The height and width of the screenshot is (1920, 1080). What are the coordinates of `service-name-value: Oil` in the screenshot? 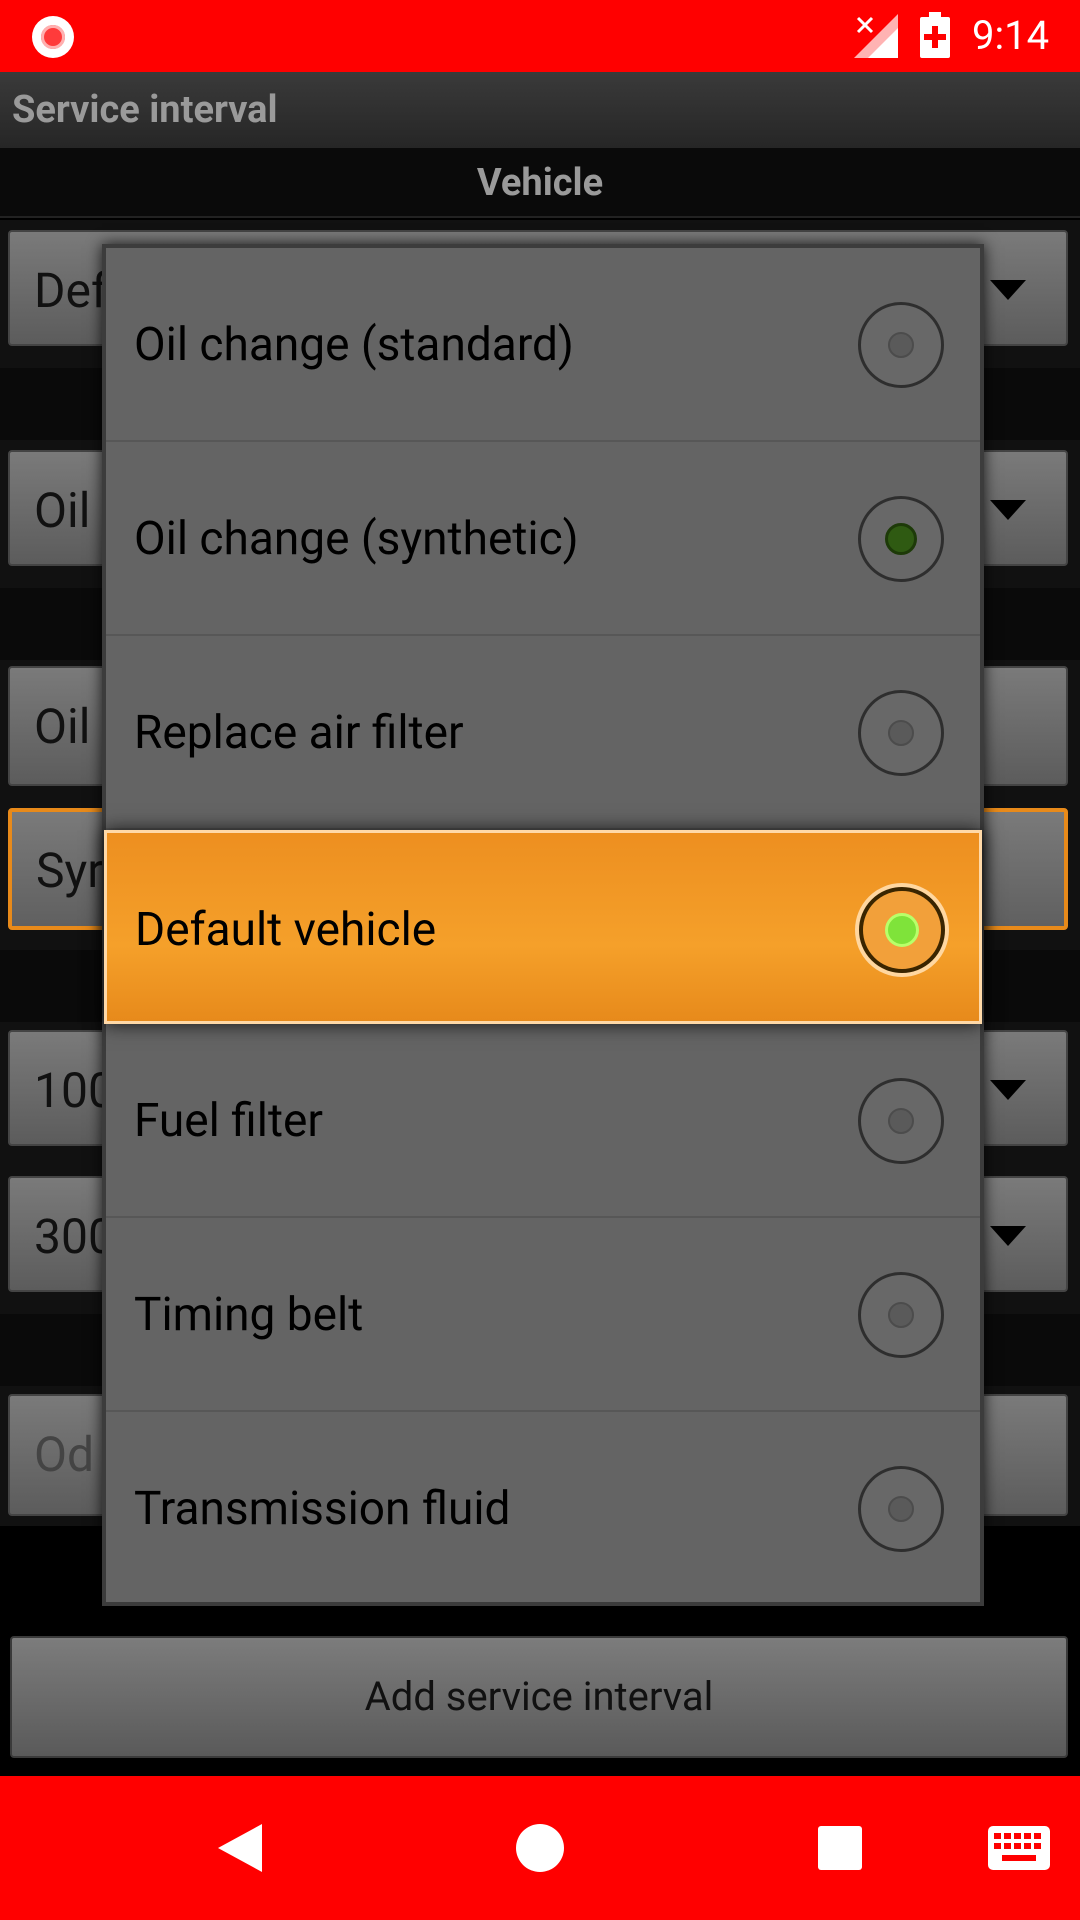 It's located at (62, 726).